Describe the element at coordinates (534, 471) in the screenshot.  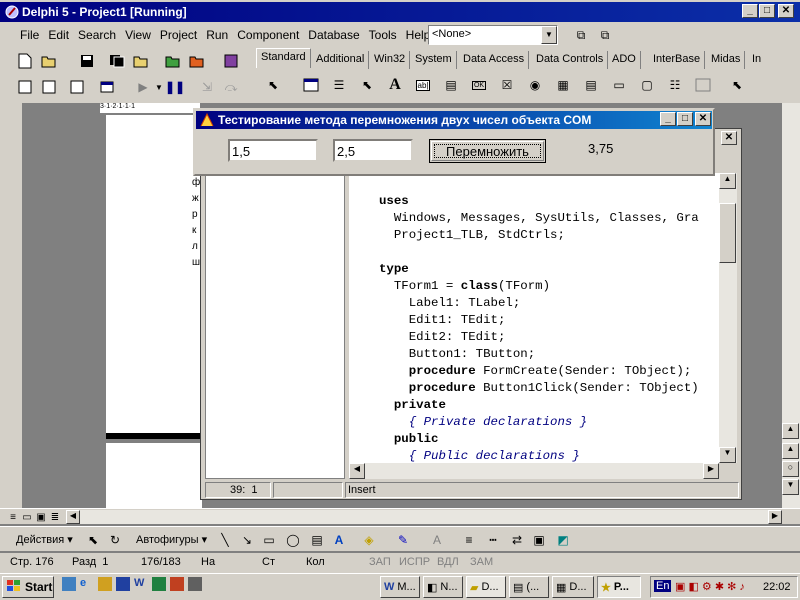
I see `editor-horizontal-scrollbar: ◀ ▶` at that location.